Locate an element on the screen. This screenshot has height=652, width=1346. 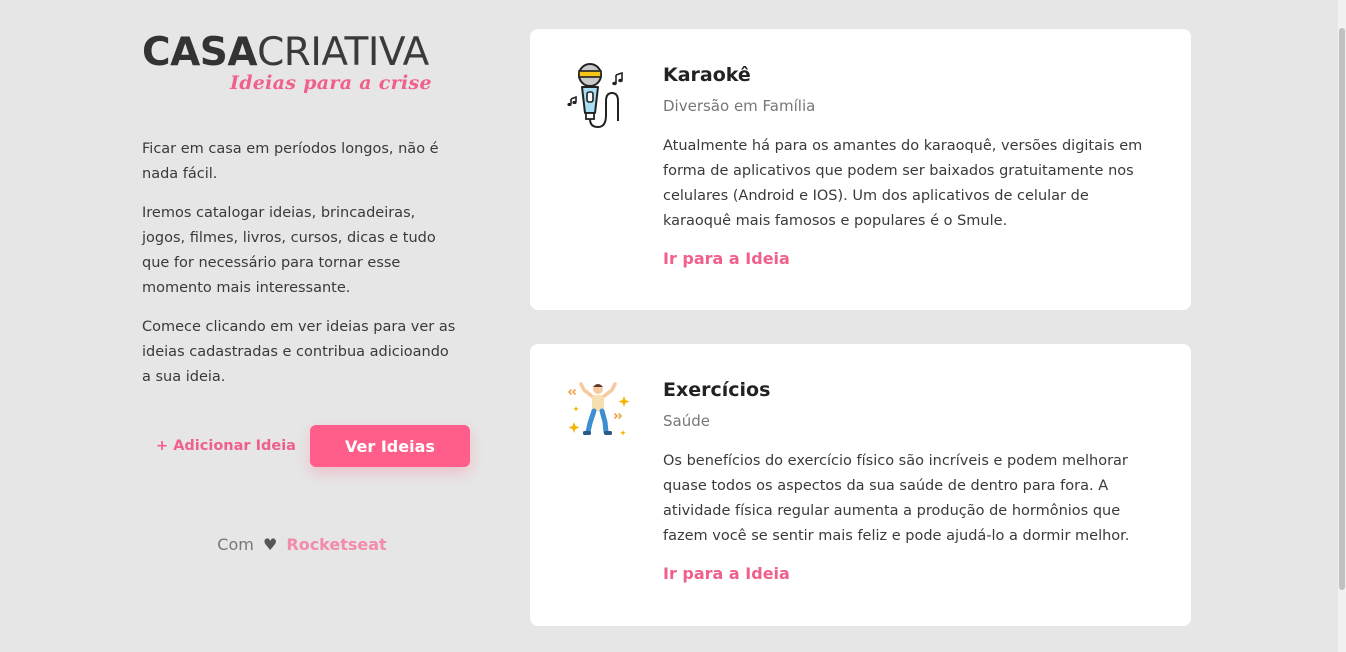
logo-wordmark-part2: CRIATIVA is located at coordinates (343, 52).